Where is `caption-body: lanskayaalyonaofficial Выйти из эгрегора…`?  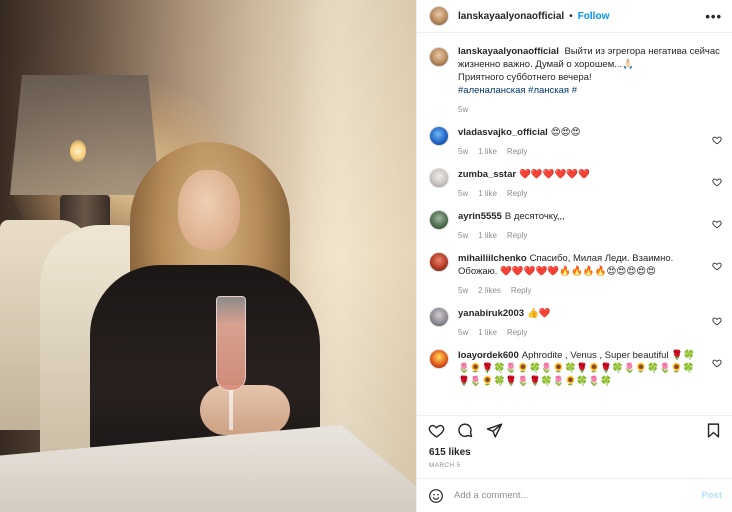 caption-body: lanskayaalyonaofficial Выйти из эгрегора… is located at coordinates (590, 80).